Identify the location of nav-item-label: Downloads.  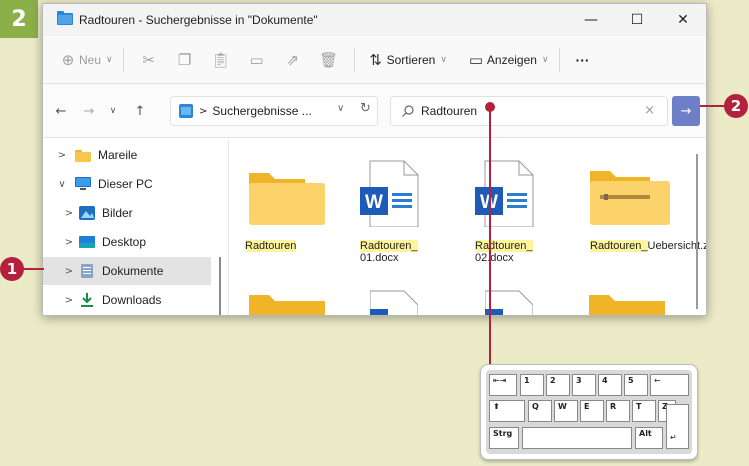
(132, 300).